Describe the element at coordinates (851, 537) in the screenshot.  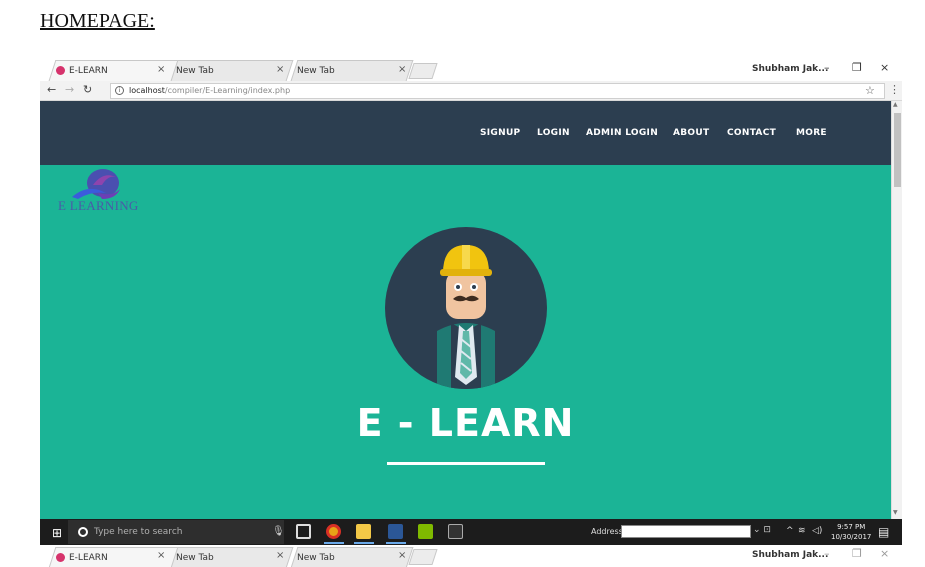
I see `clock-date: 10/30/2017` at that location.